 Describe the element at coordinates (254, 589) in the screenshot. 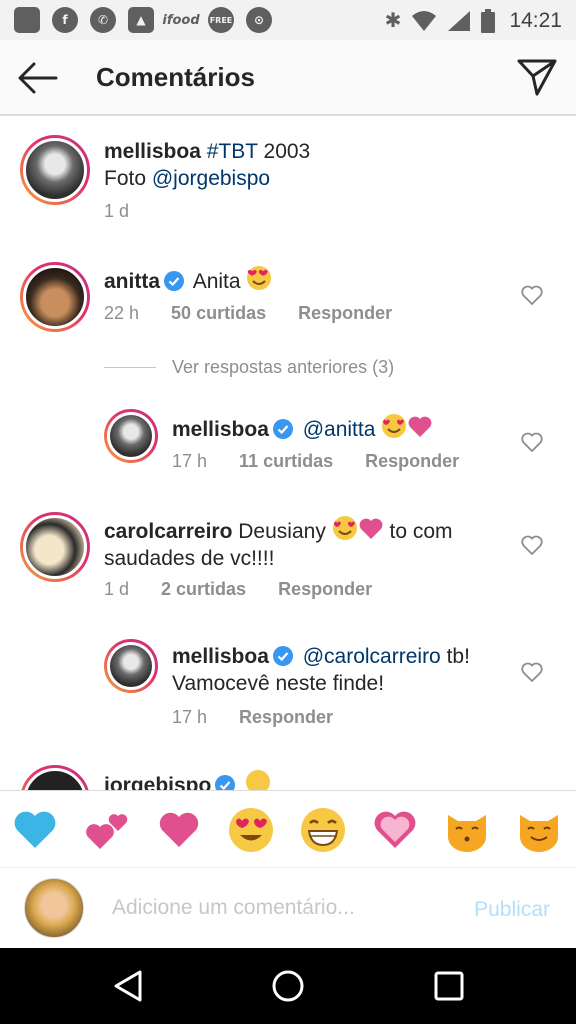

I see `comment-meta: 1 d 2 curtidas Responder` at that location.